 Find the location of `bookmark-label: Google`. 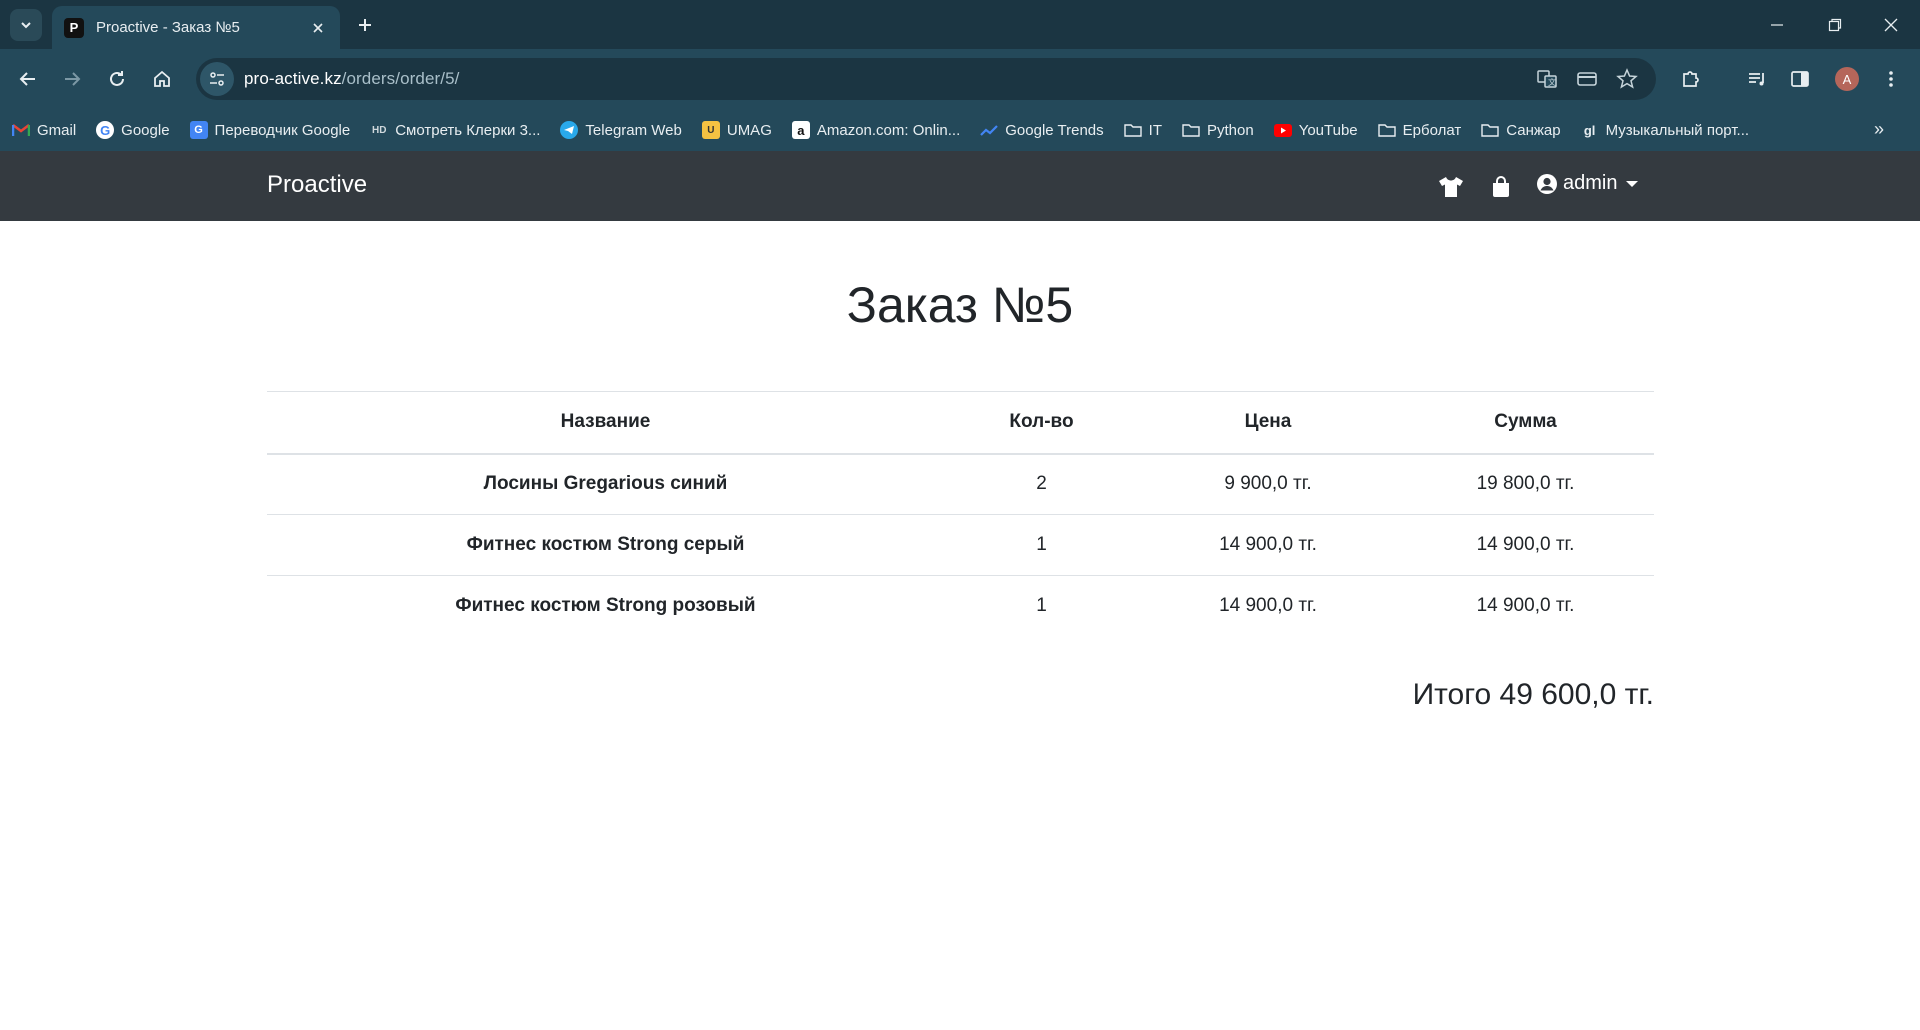

bookmark-label: Google is located at coordinates (145, 130).